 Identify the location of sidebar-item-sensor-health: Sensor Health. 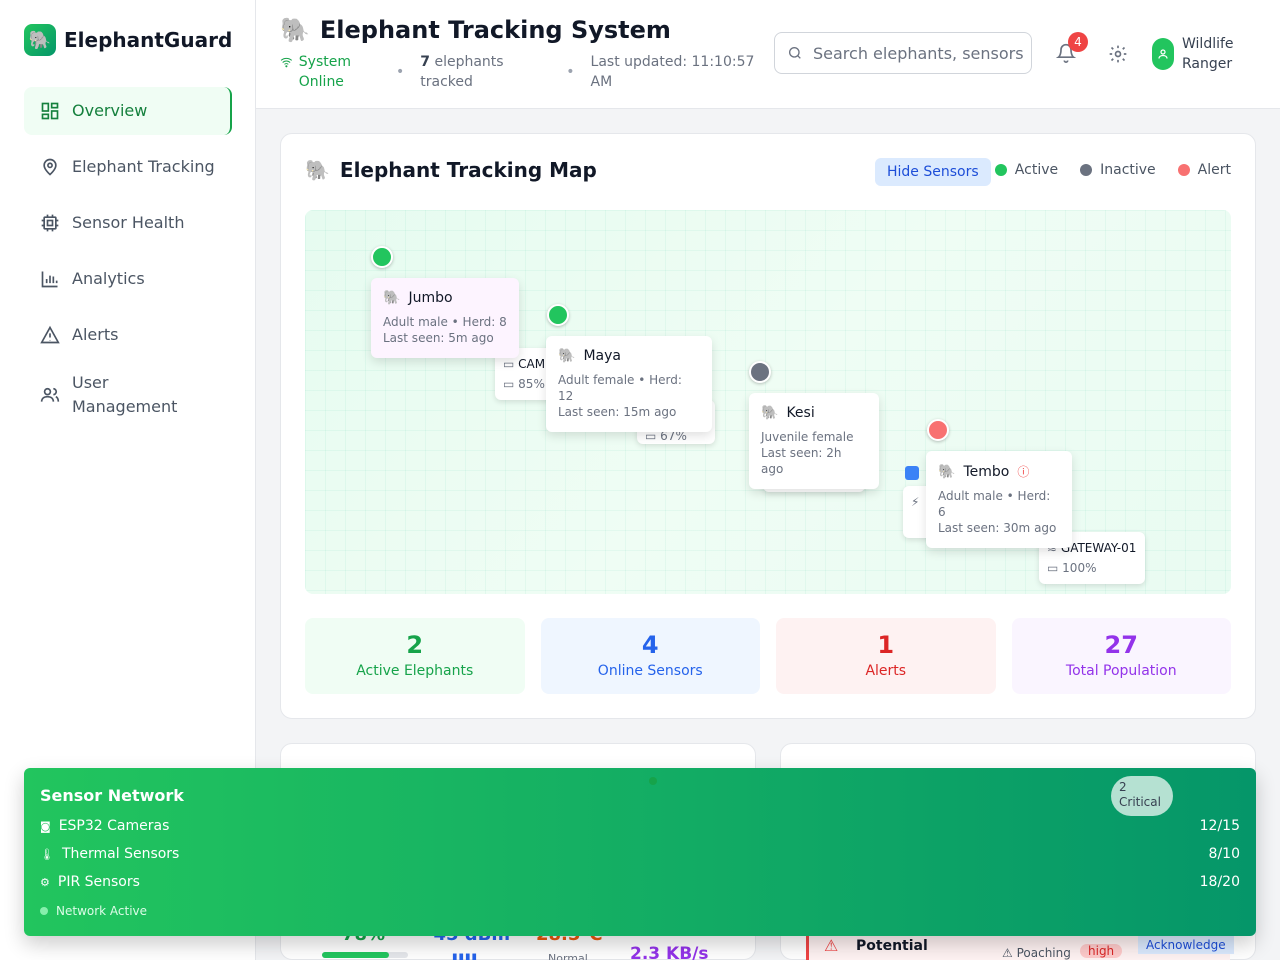
(128, 223).